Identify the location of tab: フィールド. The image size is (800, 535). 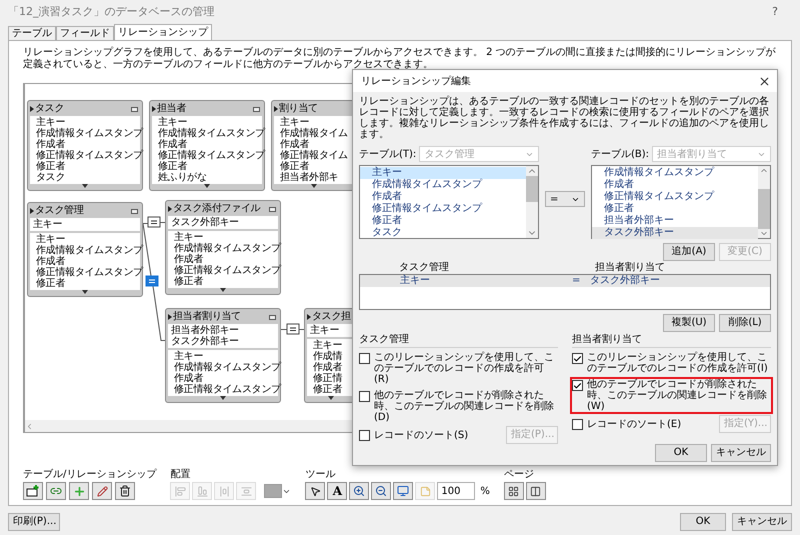
(85, 33).